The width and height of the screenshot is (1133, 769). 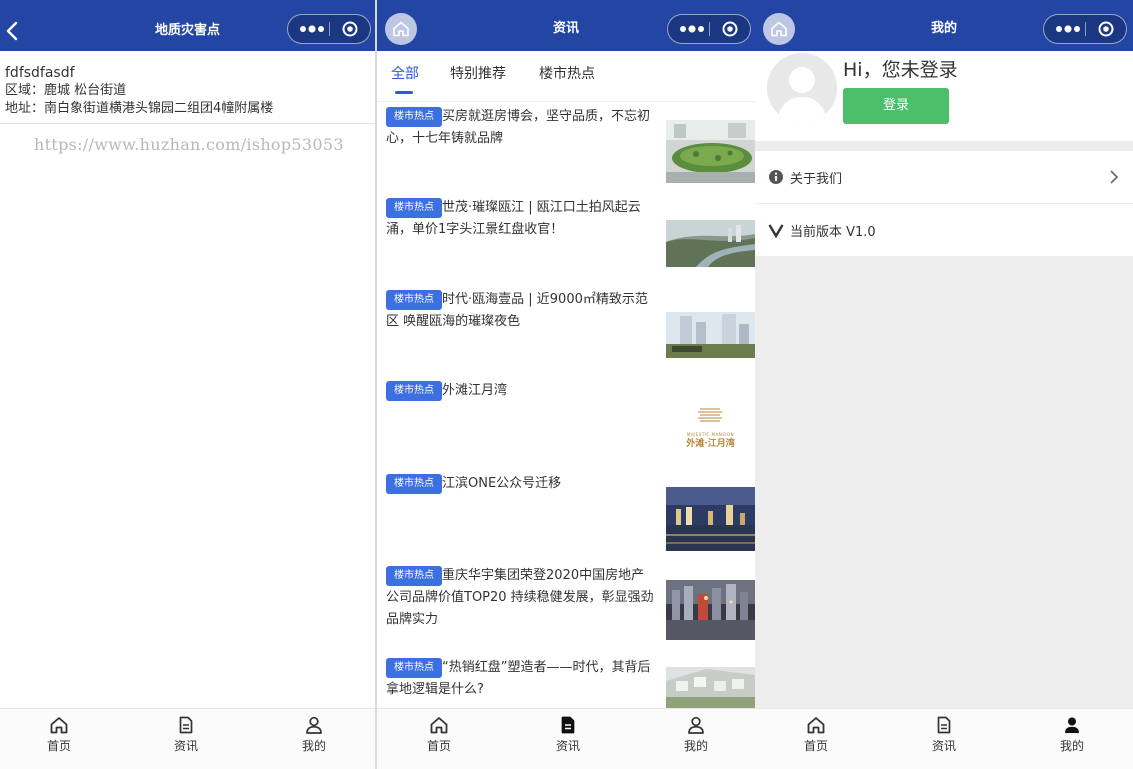 What do you see at coordinates (566, 152) in the screenshot?
I see `article-item: 楼市热点 买房就逛房博会，坚守品质，不忘初心，十七年铸就品牌` at bounding box center [566, 152].